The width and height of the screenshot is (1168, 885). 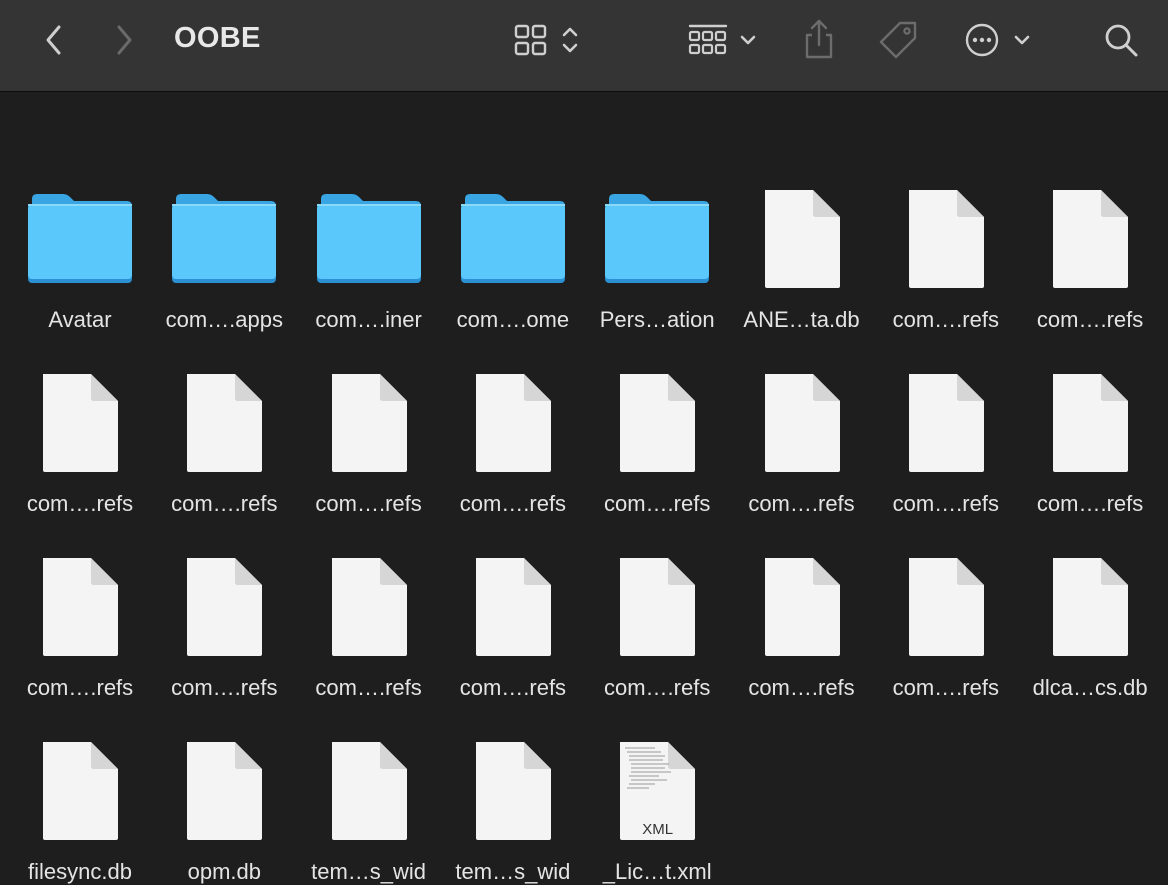 I want to click on toolbar: OOBE, so click(x=584, y=46).